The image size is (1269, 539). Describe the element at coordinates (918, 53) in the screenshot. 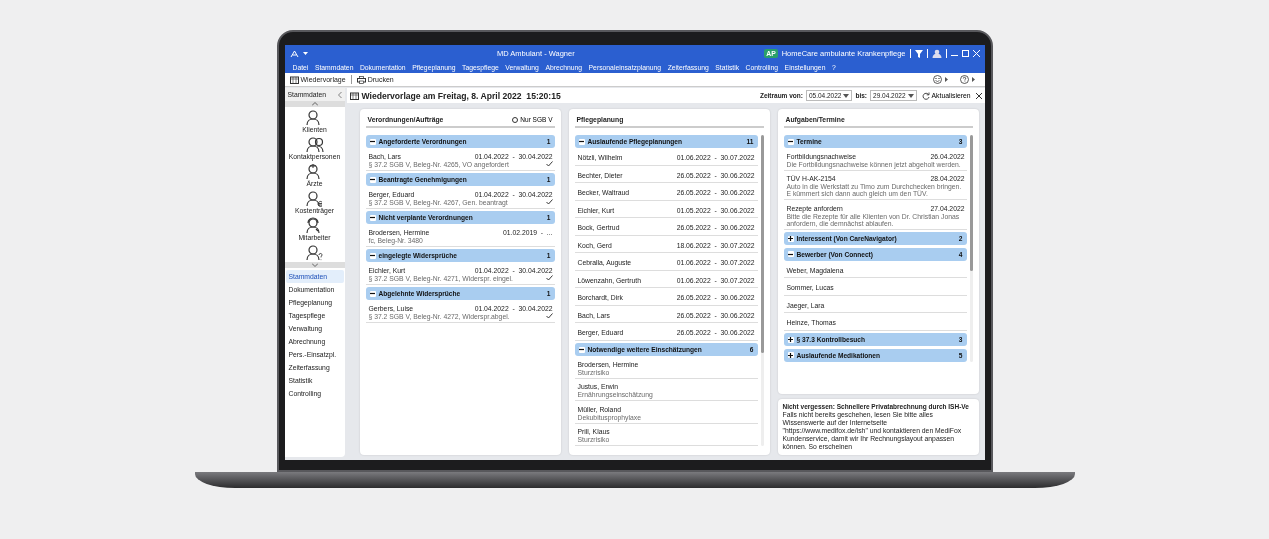

I see `filter-icon` at that location.